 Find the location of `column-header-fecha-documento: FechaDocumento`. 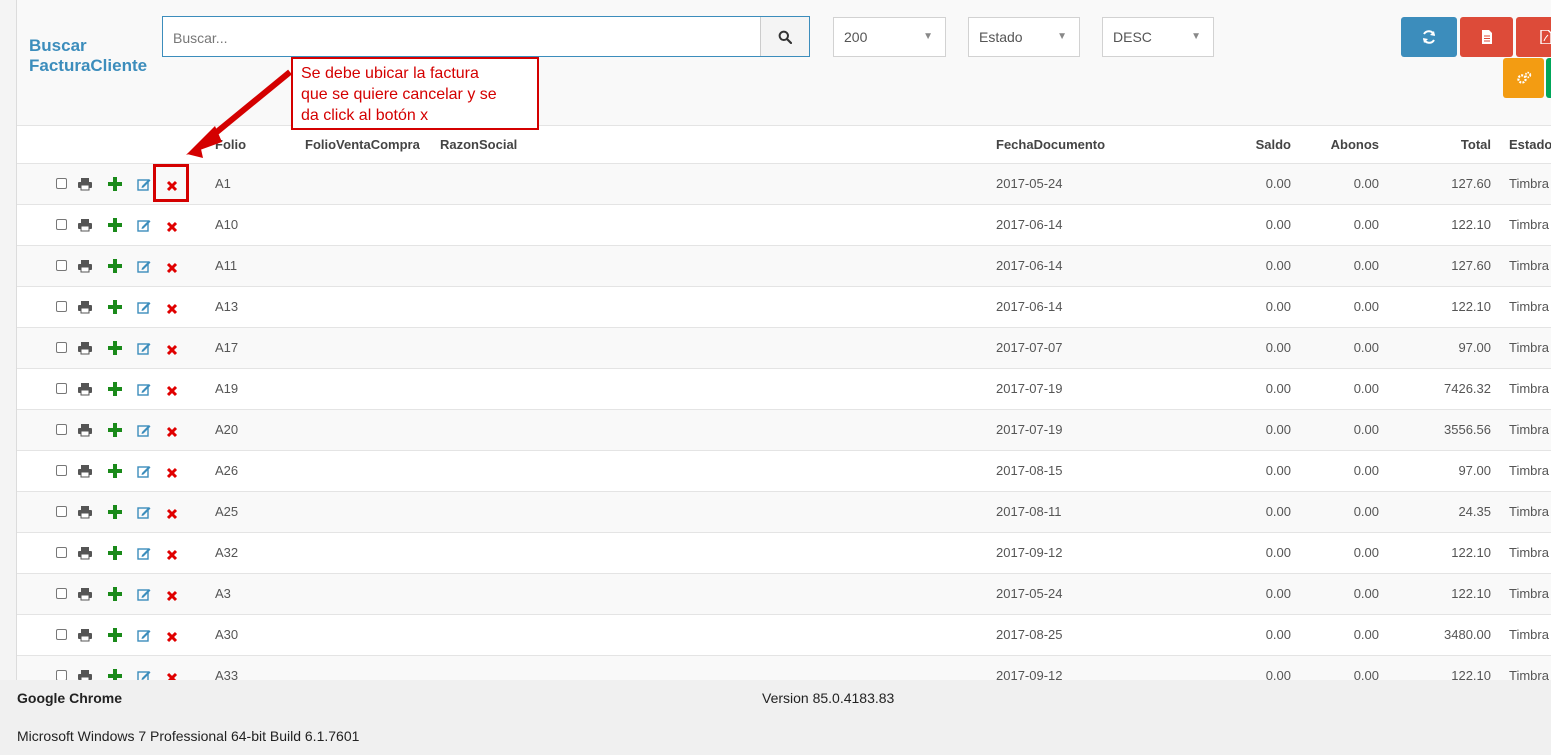

column-header-fecha-documento: FechaDocumento is located at coordinates (1050, 144).